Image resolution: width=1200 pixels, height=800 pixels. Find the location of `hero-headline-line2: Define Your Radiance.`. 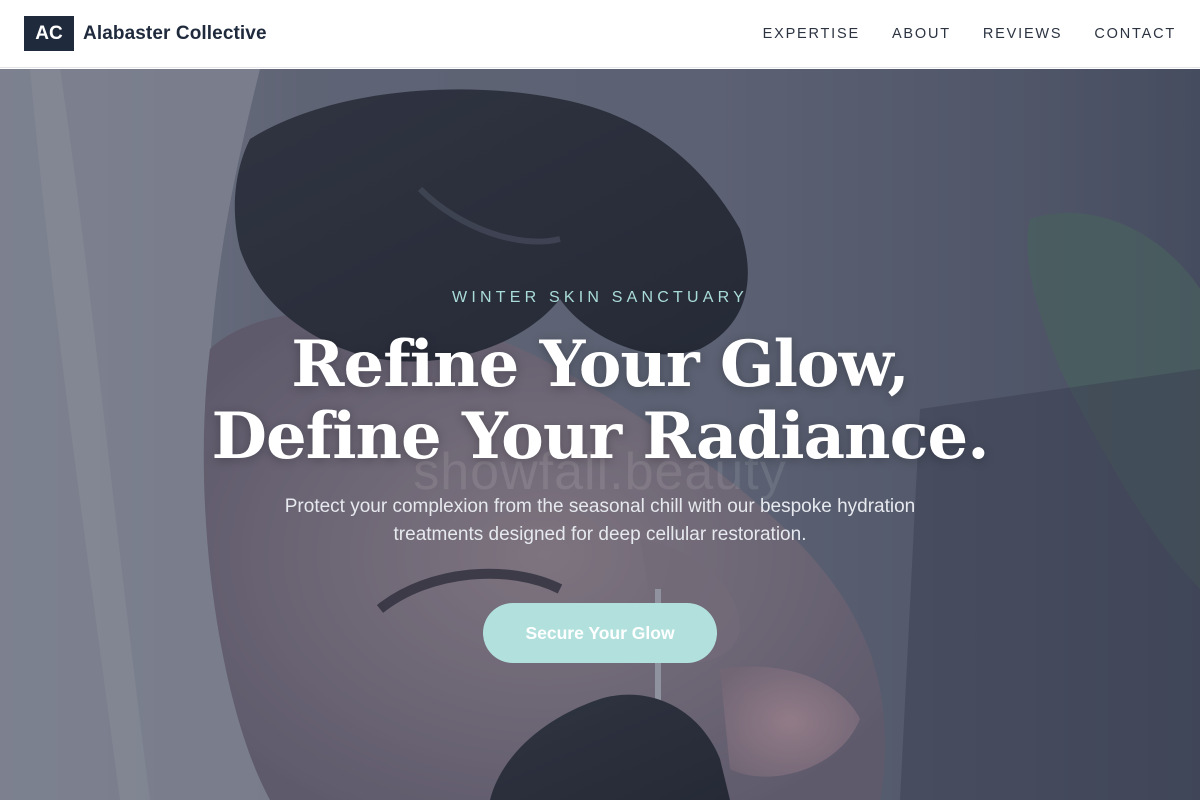

hero-headline-line2: Define Your Radiance. is located at coordinates (600, 436).